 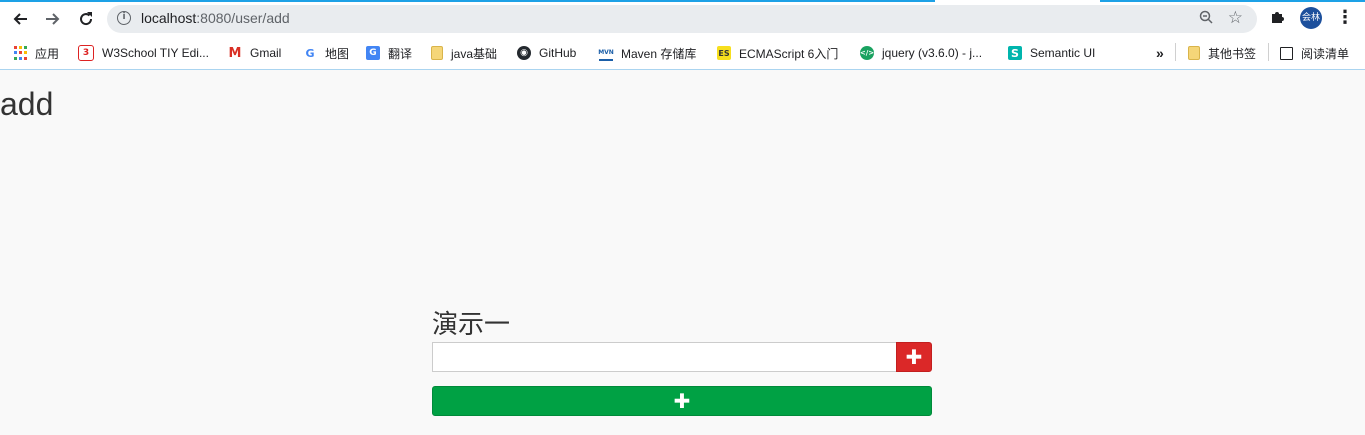 I want to click on address-bar: i localhost:8080/user/add ☆, so click(x=682, y=19).